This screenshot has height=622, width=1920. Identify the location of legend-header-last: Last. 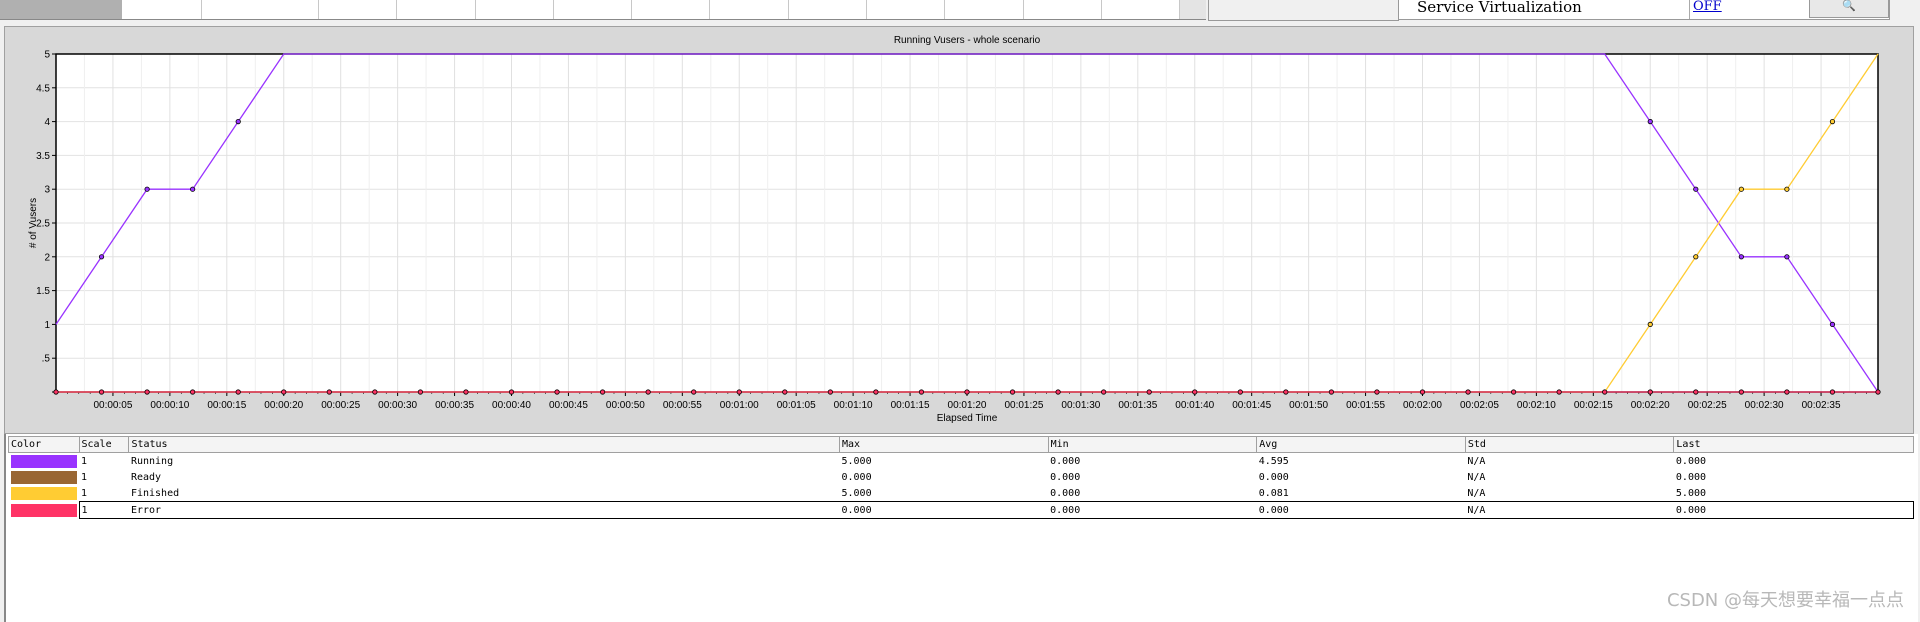
(1793, 444).